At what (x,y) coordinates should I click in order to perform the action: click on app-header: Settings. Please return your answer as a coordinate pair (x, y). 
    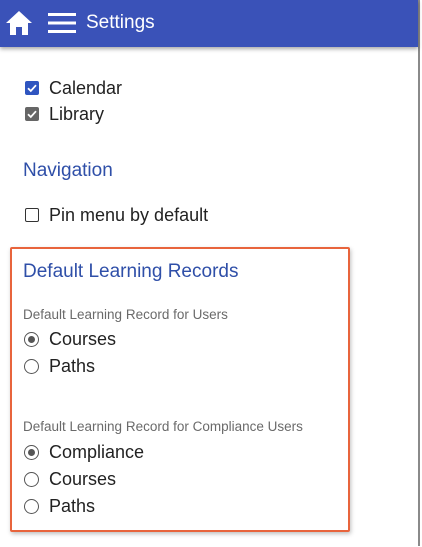
    Looking at the image, I should click on (209, 23).